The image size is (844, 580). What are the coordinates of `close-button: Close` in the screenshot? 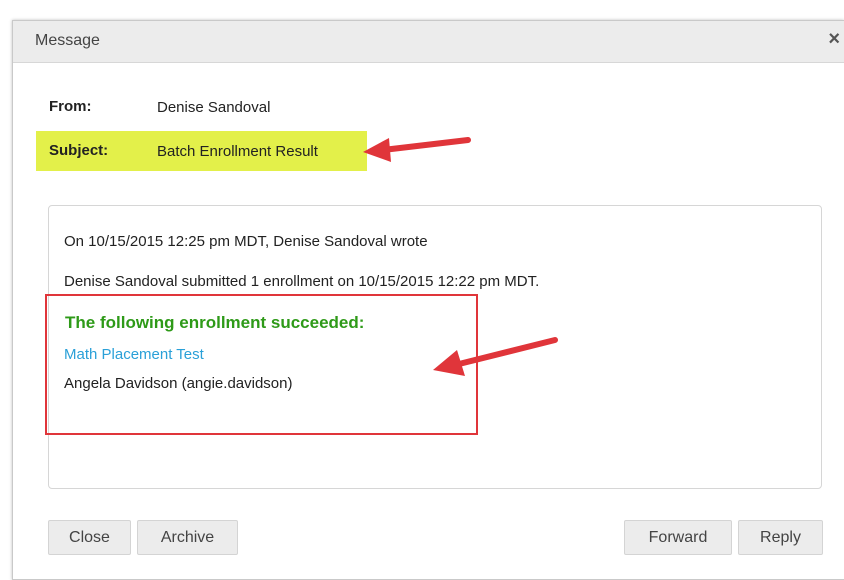 It's located at (89, 537).